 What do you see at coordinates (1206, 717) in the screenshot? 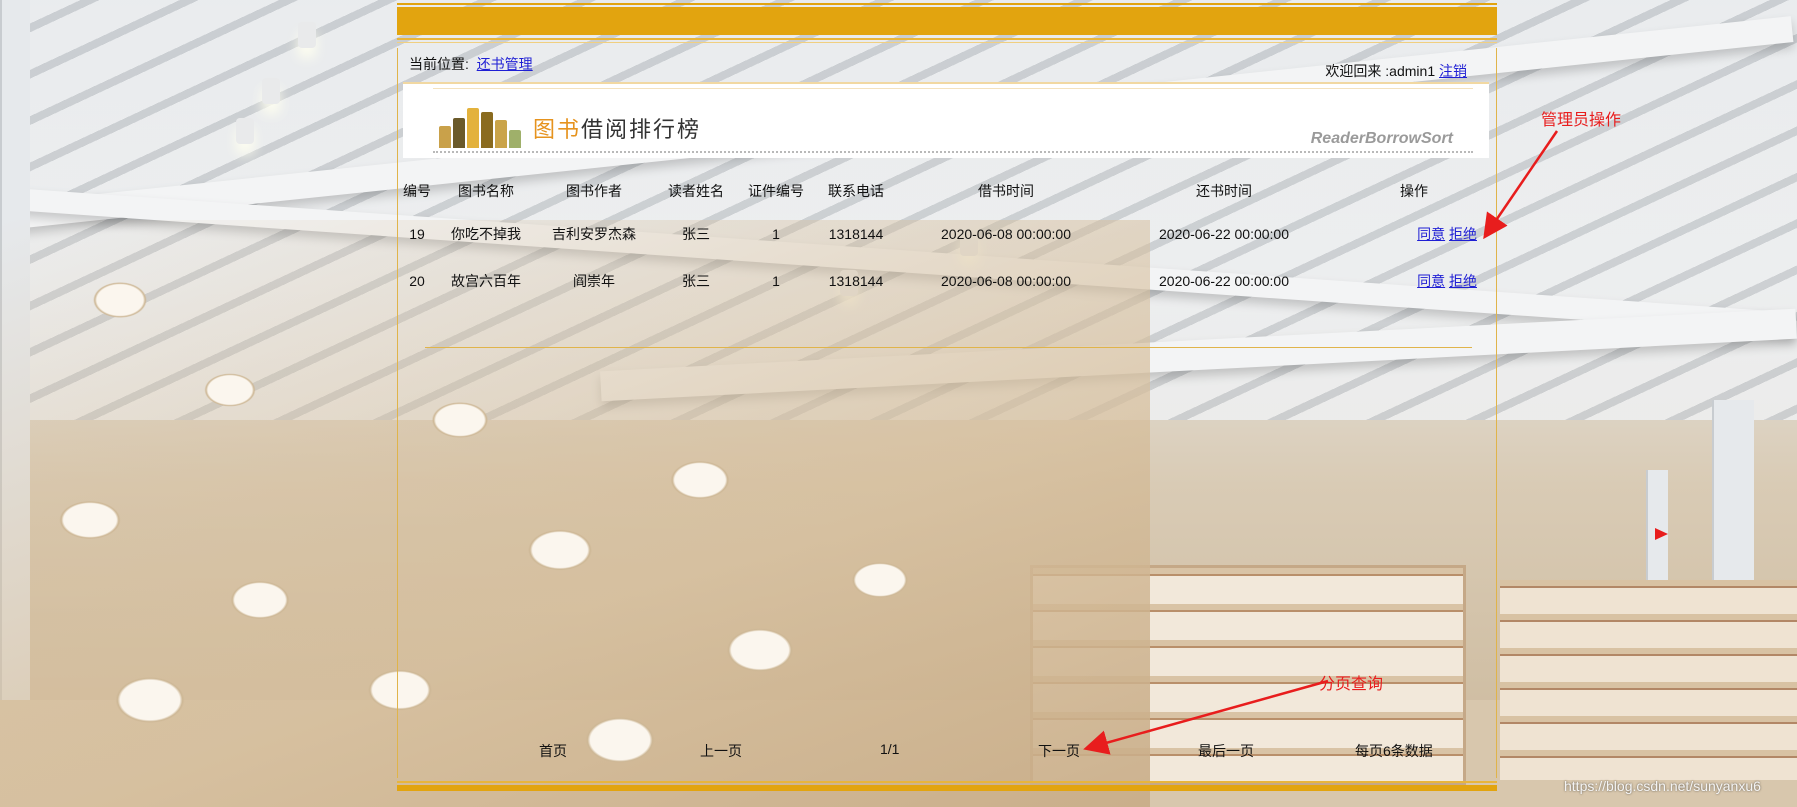
I see `arrow-to-next-page` at bounding box center [1206, 717].